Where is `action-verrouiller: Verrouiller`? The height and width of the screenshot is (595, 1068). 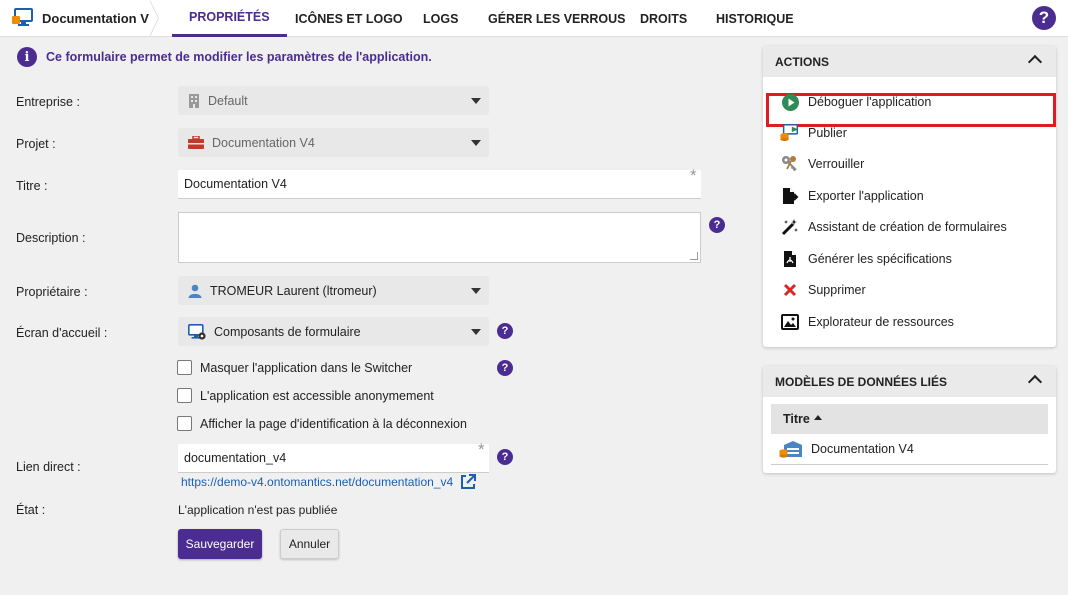 action-verrouiller: Verrouiller is located at coordinates (822, 164).